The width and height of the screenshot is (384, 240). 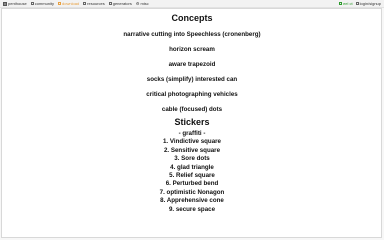 I want to click on nav-item-resources: resources, so click(x=94, y=3).